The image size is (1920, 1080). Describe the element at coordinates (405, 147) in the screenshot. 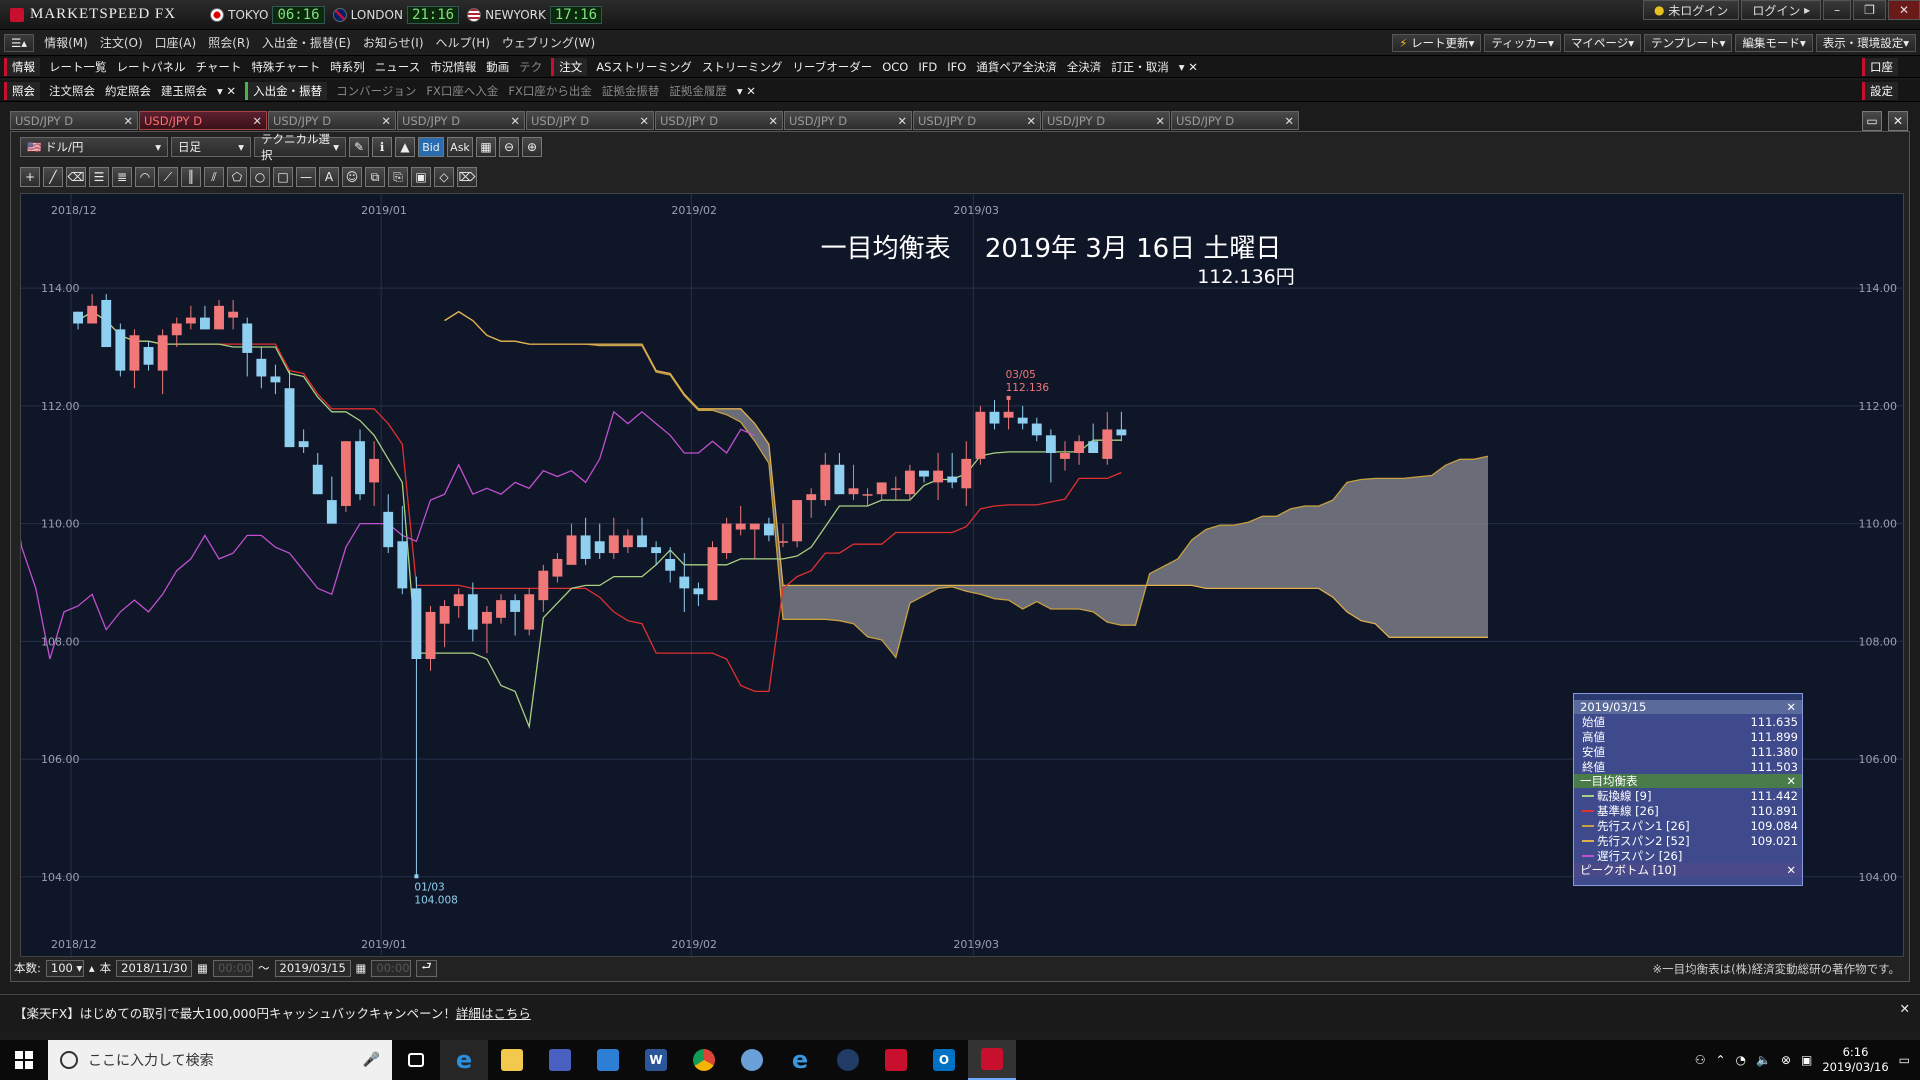

I see `area-chart-icon: ▲` at that location.